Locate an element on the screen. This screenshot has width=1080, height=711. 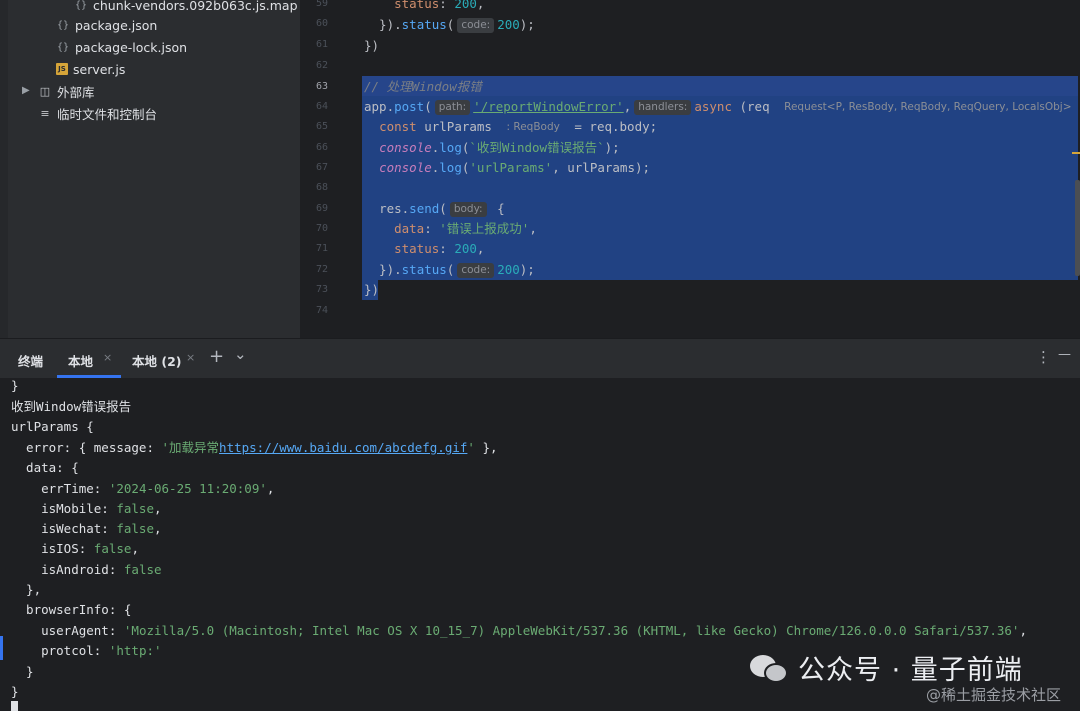
terminal-line: isMobile: false, is located at coordinates (86, 508).